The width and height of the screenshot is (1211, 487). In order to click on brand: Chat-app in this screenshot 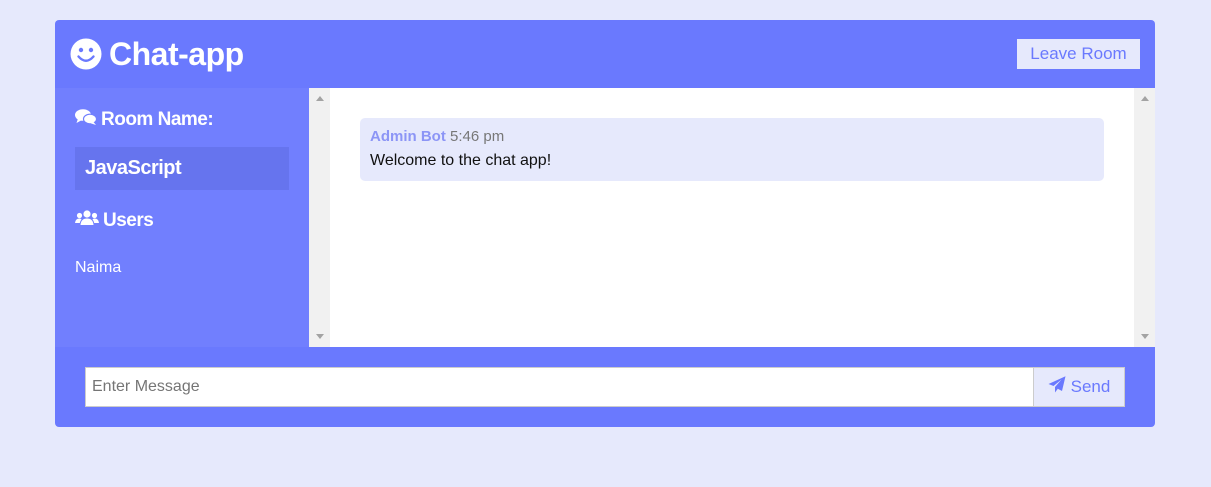, I will do `click(157, 54)`.